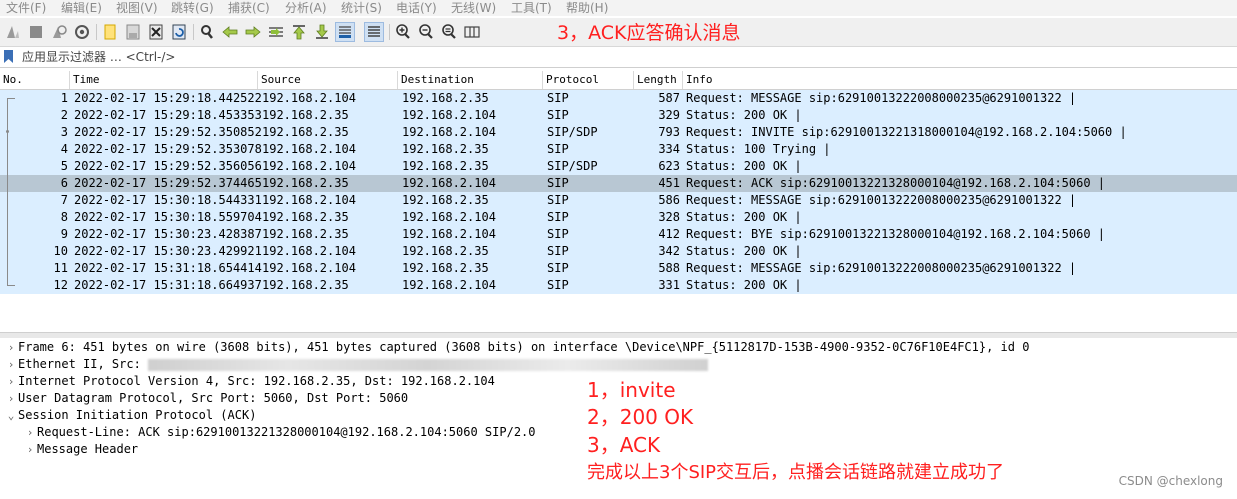  I want to click on column-header-destination: Destination, so click(470, 80).